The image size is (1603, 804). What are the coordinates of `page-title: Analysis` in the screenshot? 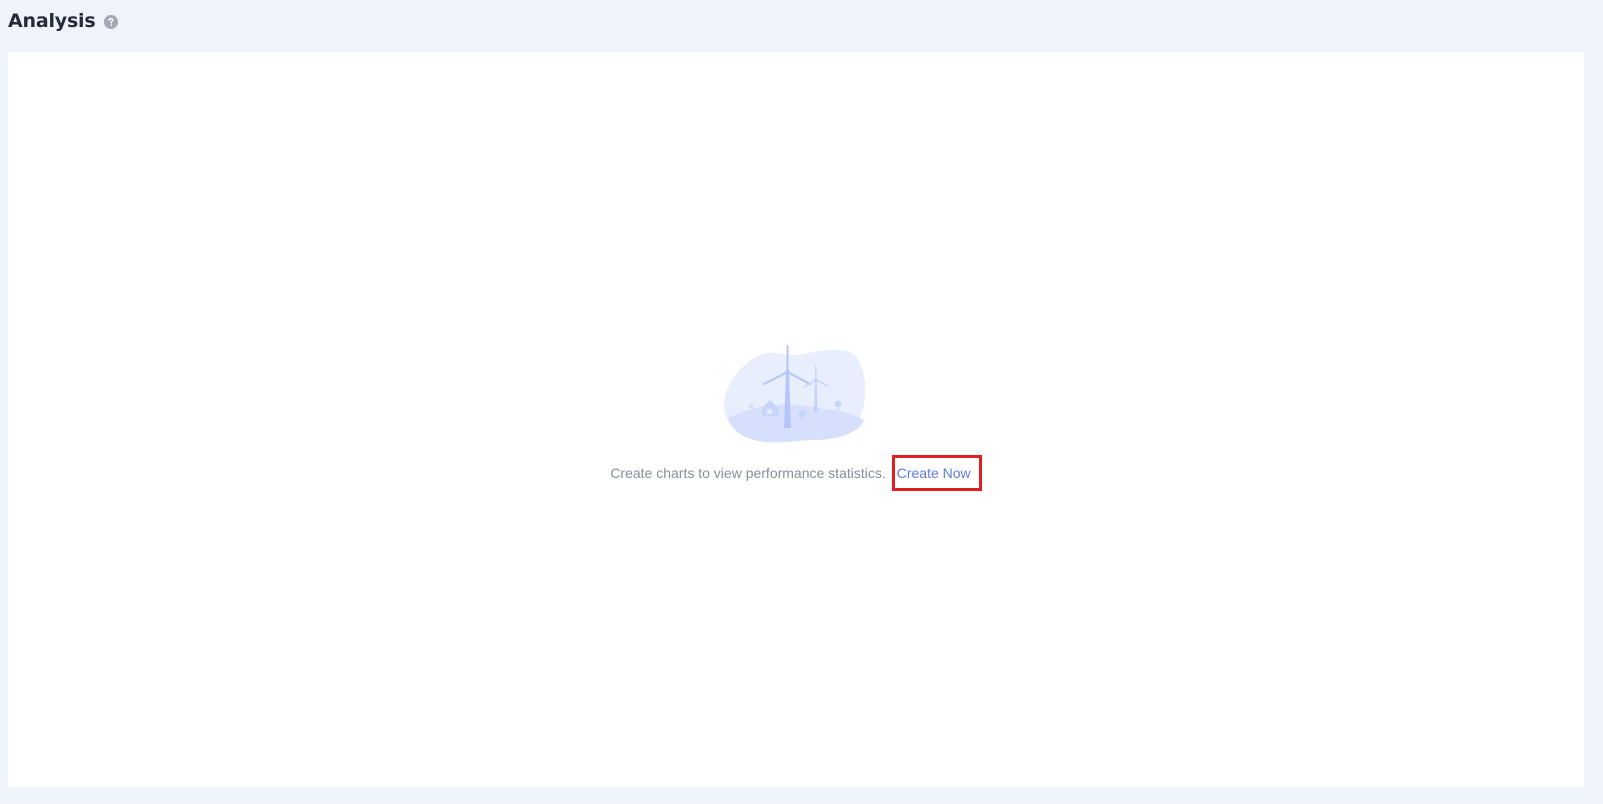 It's located at (52, 21).